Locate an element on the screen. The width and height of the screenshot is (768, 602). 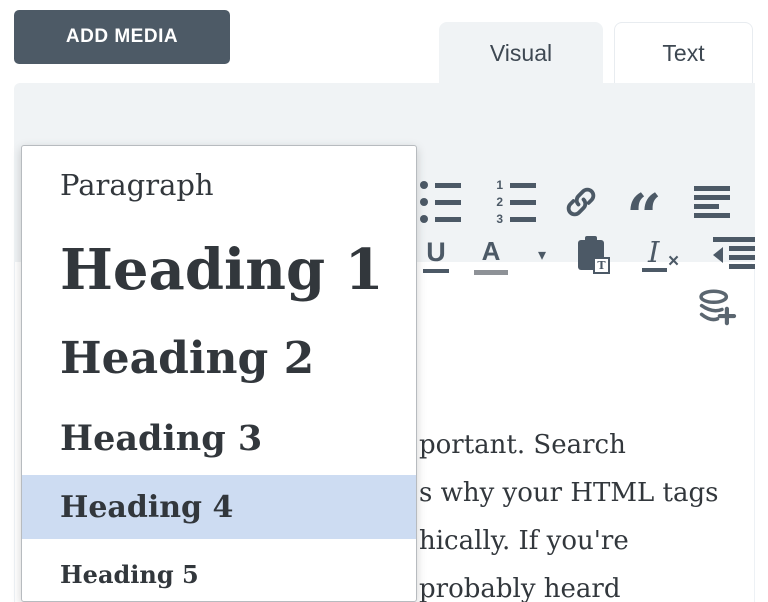
text-color-caret-icon: ▾ is located at coordinates (542, 255).